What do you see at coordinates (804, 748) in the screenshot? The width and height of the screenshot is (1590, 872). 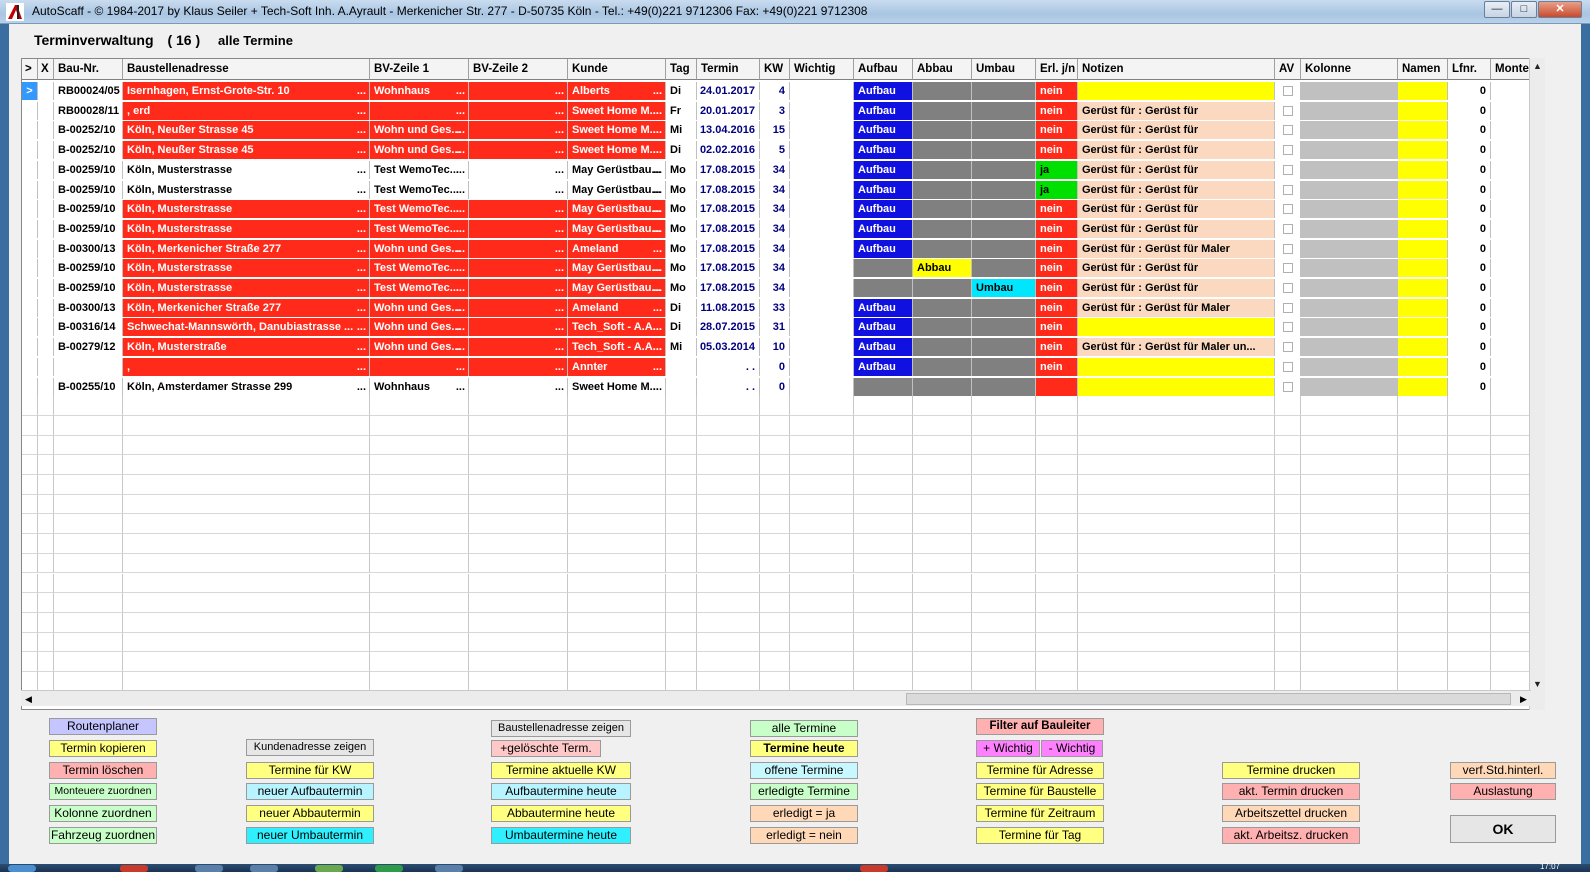 I see `termine-heute-button: Termine heute` at bounding box center [804, 748].